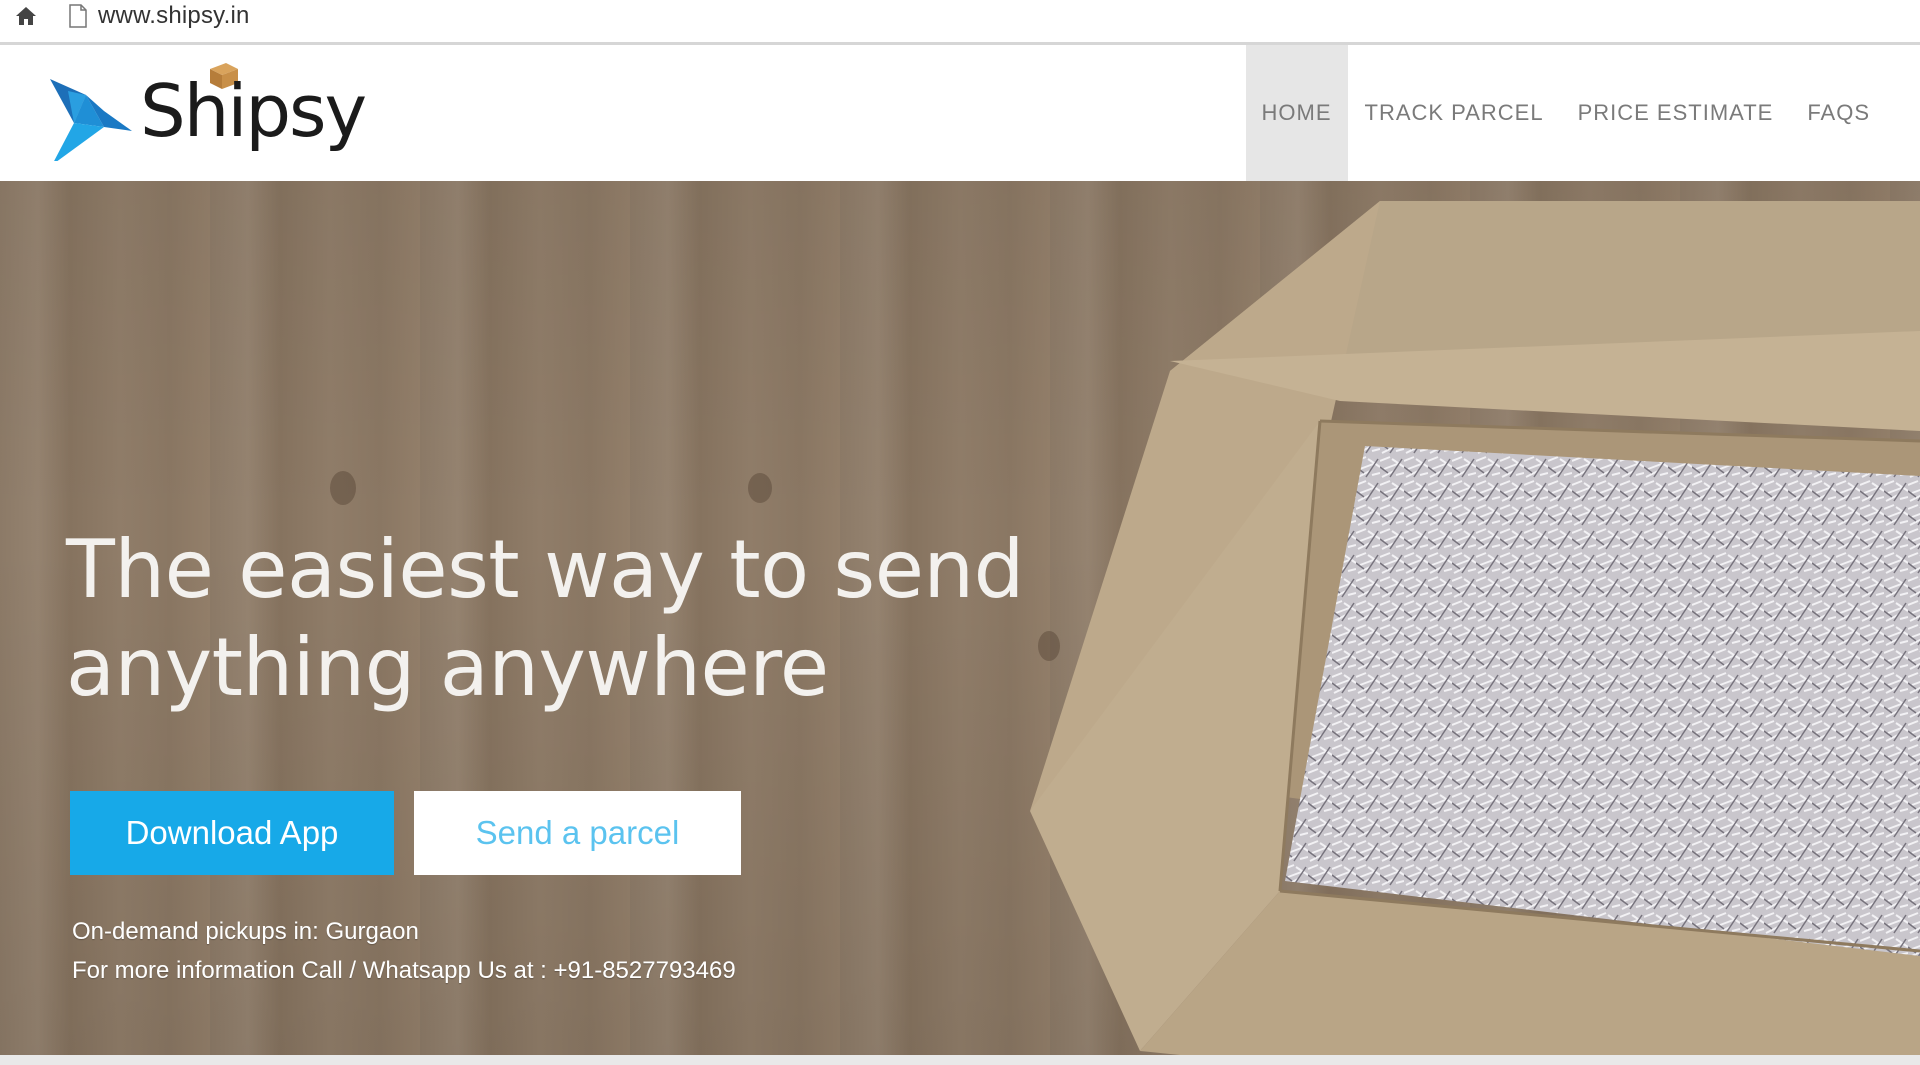 This screenshot has height=1065, width=1920. What do you see at coordinates (577, 833) in the screenshot?
I see `send-parcel-button: Send a parcel` at bounding box center [577, 833].